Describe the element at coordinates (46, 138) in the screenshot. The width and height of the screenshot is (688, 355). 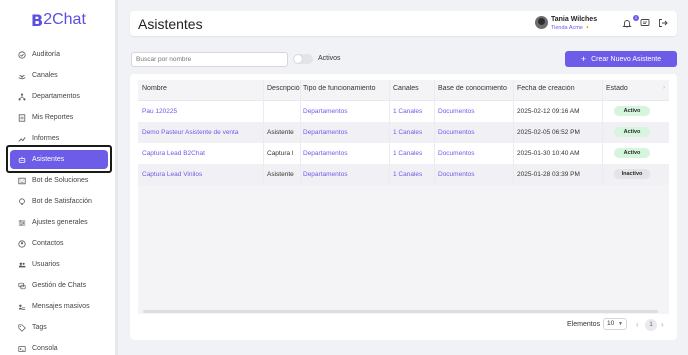
I see `sidebar-item-label: Informes` at that location.